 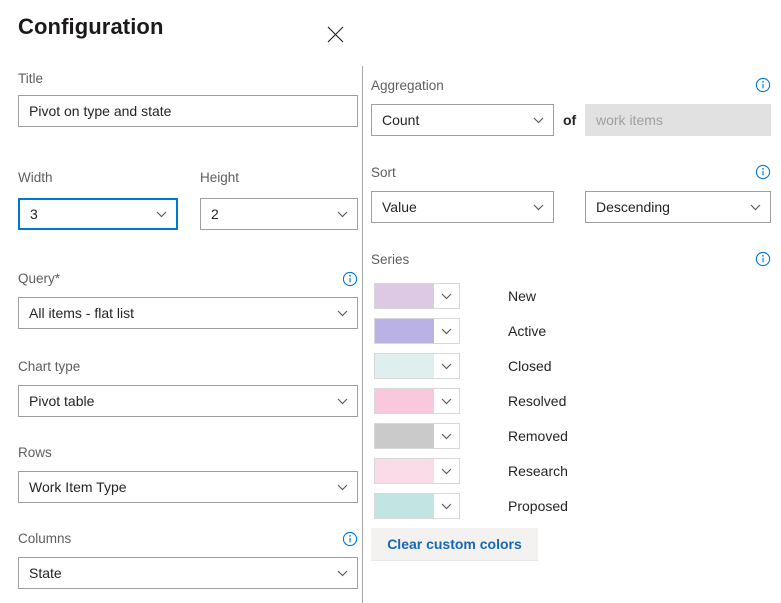 I want to click on chart-type-dropdown: Pivot table, so click(x=188, y=401).